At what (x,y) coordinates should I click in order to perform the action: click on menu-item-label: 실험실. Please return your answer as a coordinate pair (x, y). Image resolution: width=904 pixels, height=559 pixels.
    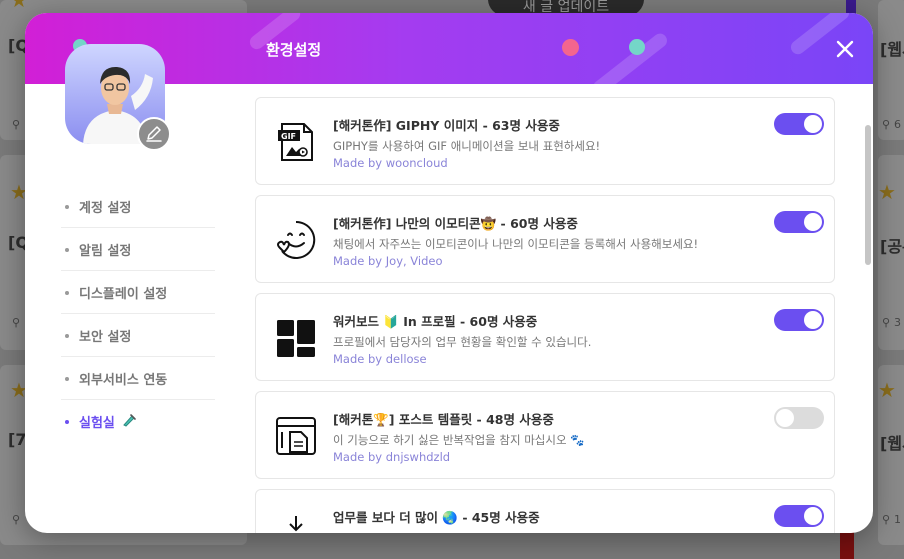
    Looking at the image, I should click on (97, 423).